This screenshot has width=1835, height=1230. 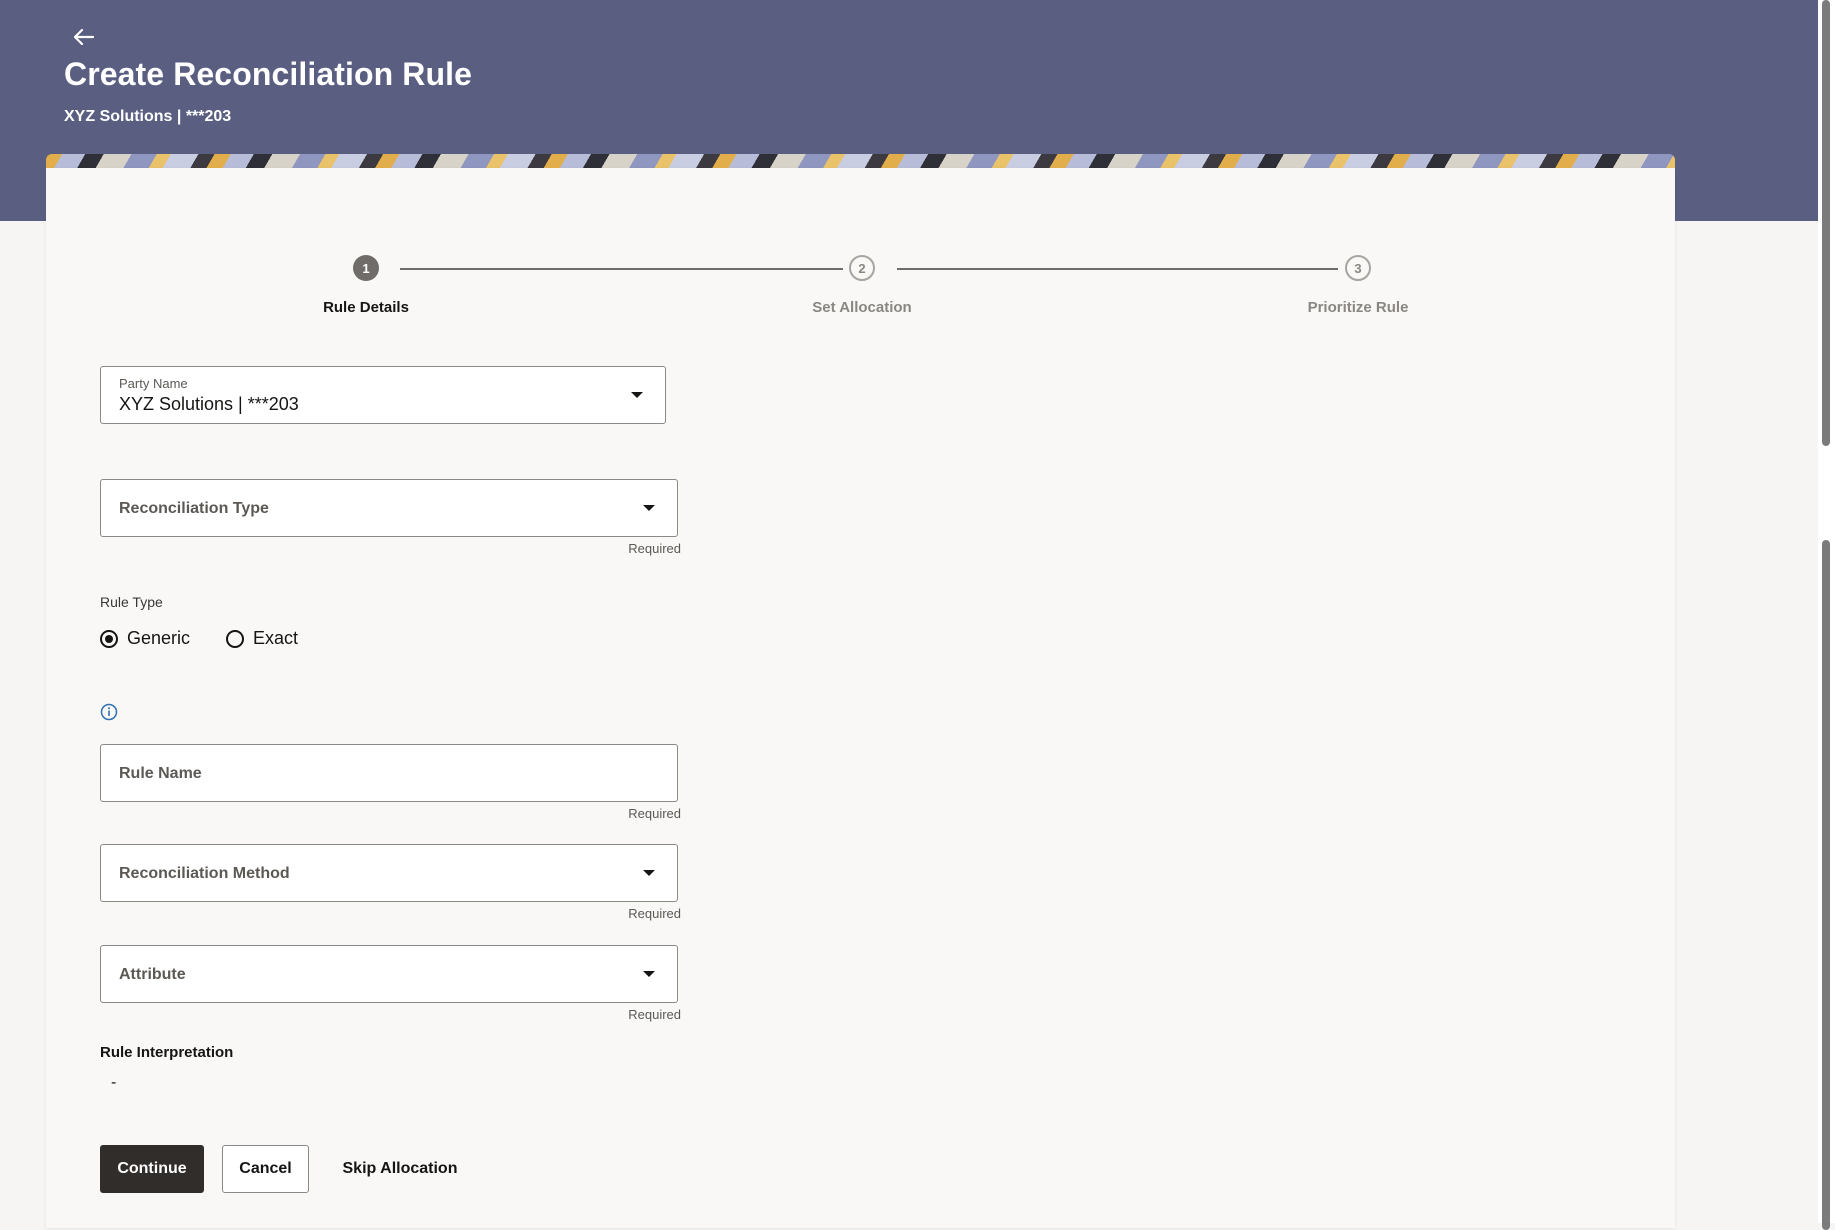 I want to click on radio-generic: Generic, so click(x=145, y=638).